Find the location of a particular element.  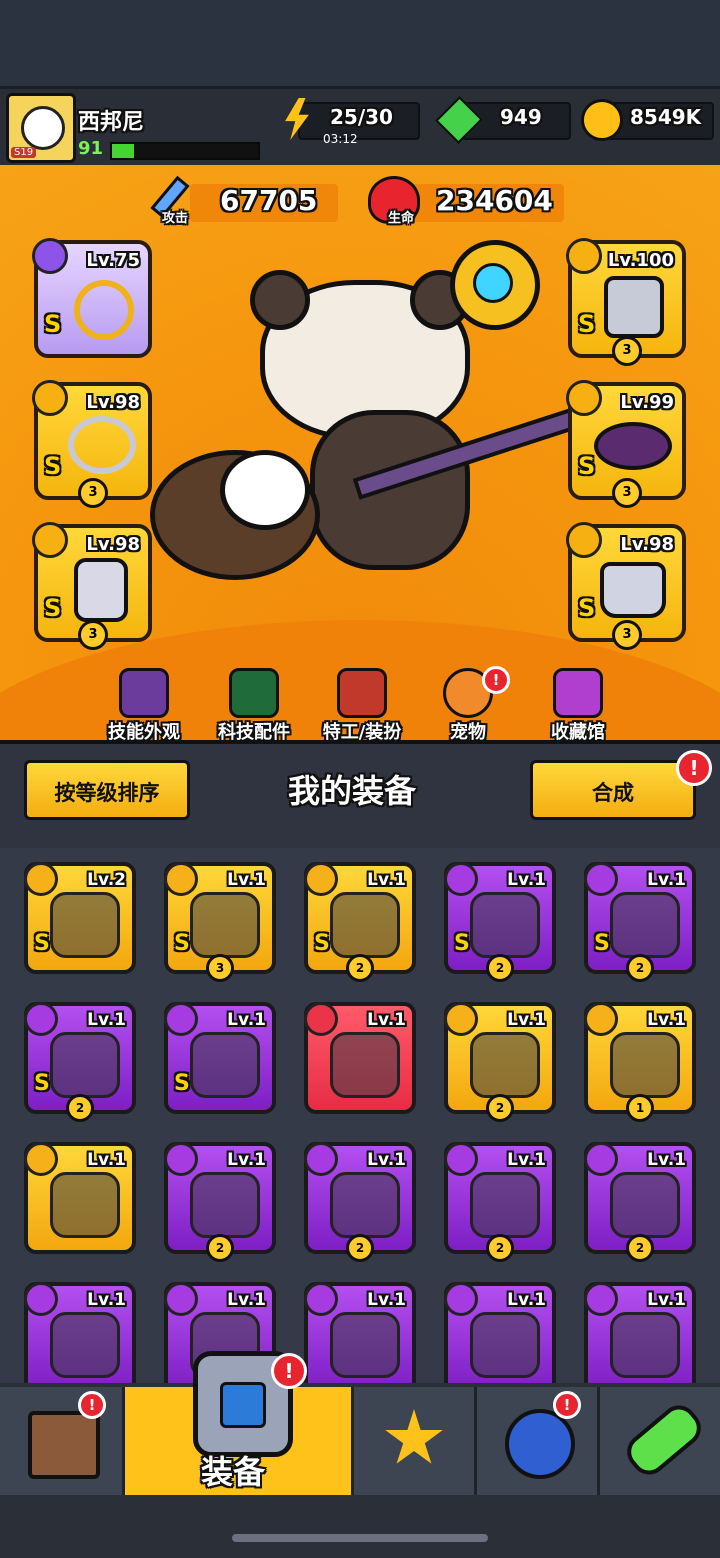

belt-icon is located at coordinates (633, 446).